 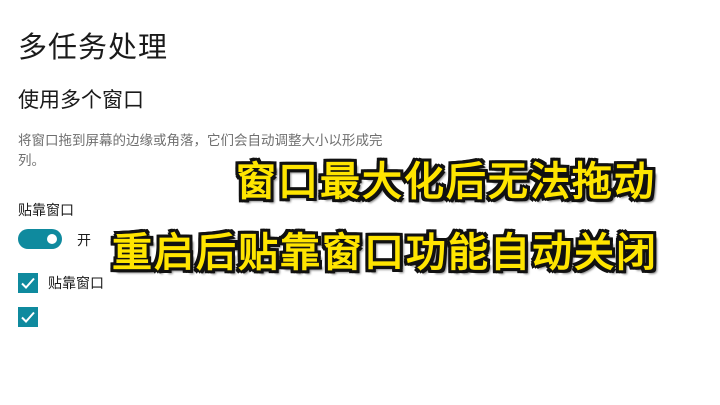 What do you see at coordinates (446, 182) in the screenshot?
I see `overlay-caption-1: 窗口最大化后无法拖动` at bounding box center [446, 182].